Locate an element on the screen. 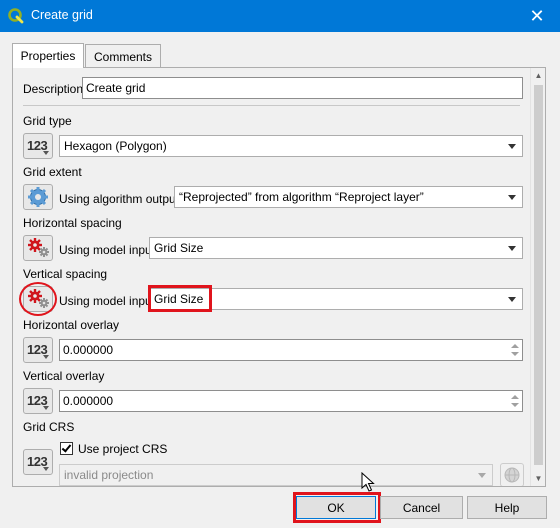 Image resolution: width=560 pixels, height=528 pixels. globe-icon is located at coordinates (512, 475).